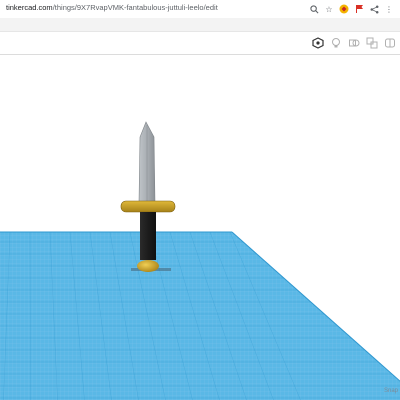 Image resolution: width=400 pixels, height=400 pixels. I want to click on sword-guard, so click(148, 206).